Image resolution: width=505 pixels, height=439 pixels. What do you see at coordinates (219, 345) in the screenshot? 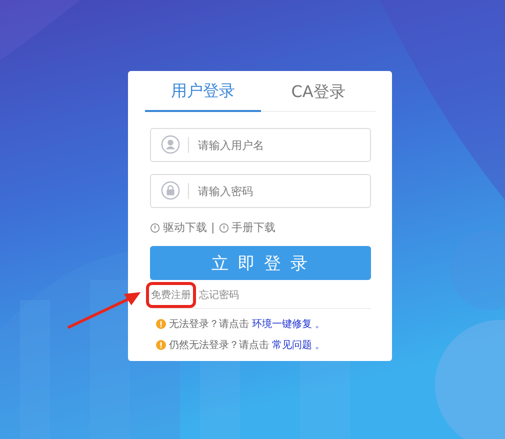
I see `help-text: 仍然无法登录？请点击` at bounding box center [219, 345].